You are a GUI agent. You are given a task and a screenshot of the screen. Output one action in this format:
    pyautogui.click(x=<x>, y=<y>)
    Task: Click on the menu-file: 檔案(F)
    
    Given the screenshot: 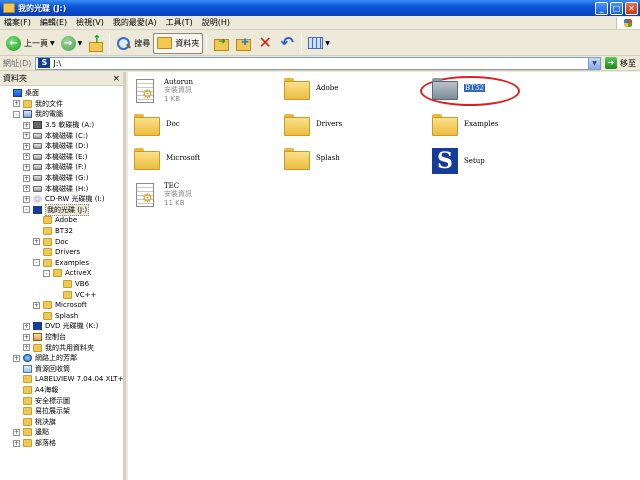 What is the action you would take?
    pyautogui.click(x=17, y=22)
    